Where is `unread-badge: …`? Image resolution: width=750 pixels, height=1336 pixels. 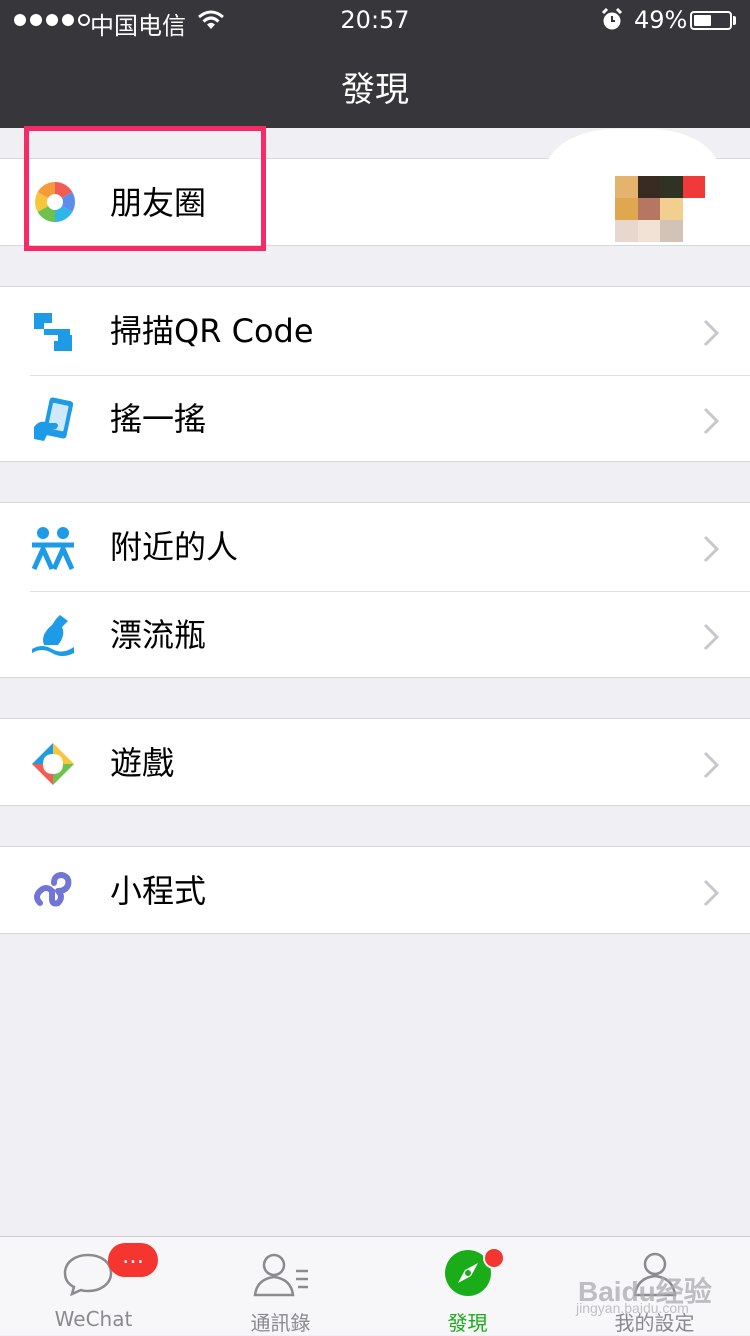 unread-badge: … is located at coordinates (133, 1260).